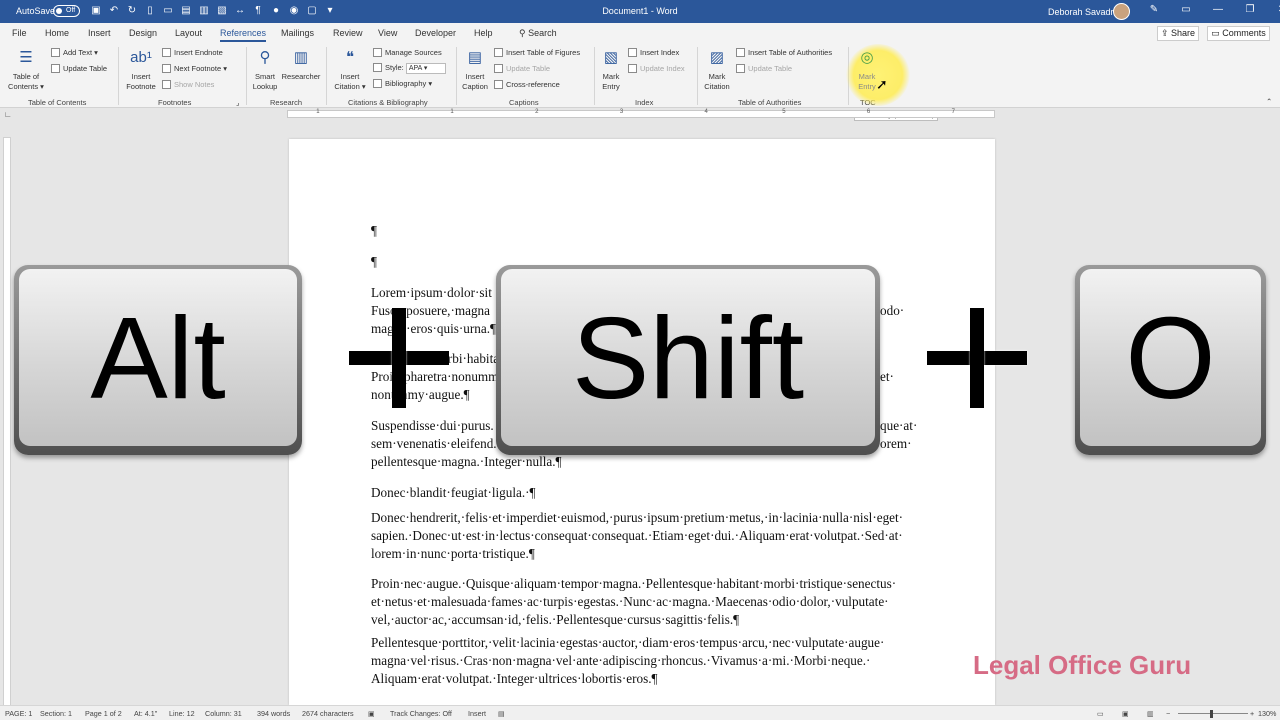 This screenshot has width=1280, height=720. Describe the element at coordinates (1252, 713) in the screenshot. I see `zoom-in-icon: +` at that location.